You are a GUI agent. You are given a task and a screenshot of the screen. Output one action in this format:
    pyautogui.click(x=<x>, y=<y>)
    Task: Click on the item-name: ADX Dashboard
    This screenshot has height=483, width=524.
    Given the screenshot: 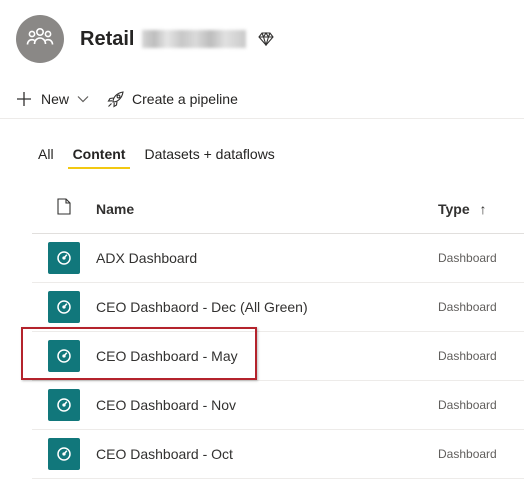 What is the action you would take?
    pyautogui.click(x=267, y=258)
    